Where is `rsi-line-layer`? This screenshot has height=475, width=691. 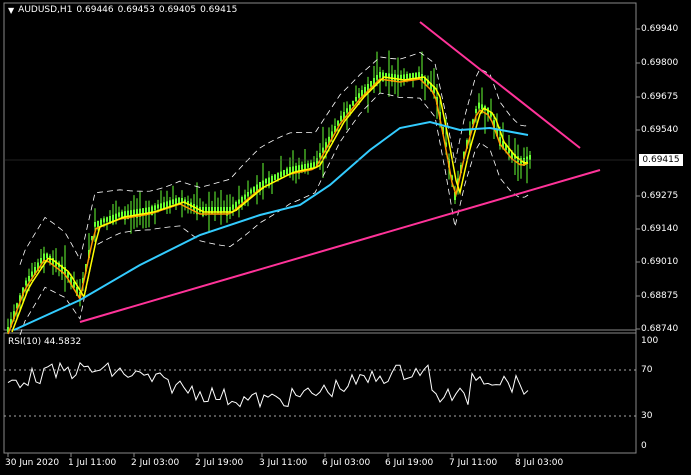
rsi-line-layer is located at coordinates (268, 385).